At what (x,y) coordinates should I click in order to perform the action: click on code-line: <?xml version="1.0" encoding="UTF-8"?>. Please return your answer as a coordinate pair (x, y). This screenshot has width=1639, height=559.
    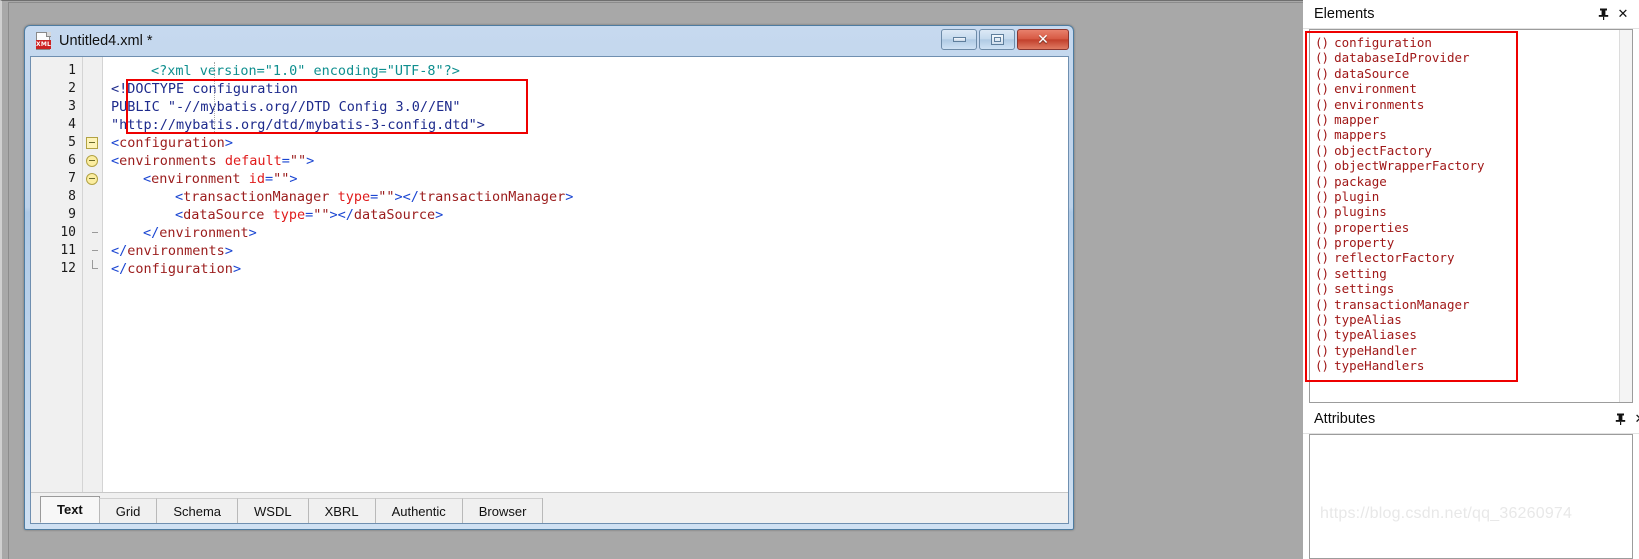
    Looking at the image, I should click on (589, 71).